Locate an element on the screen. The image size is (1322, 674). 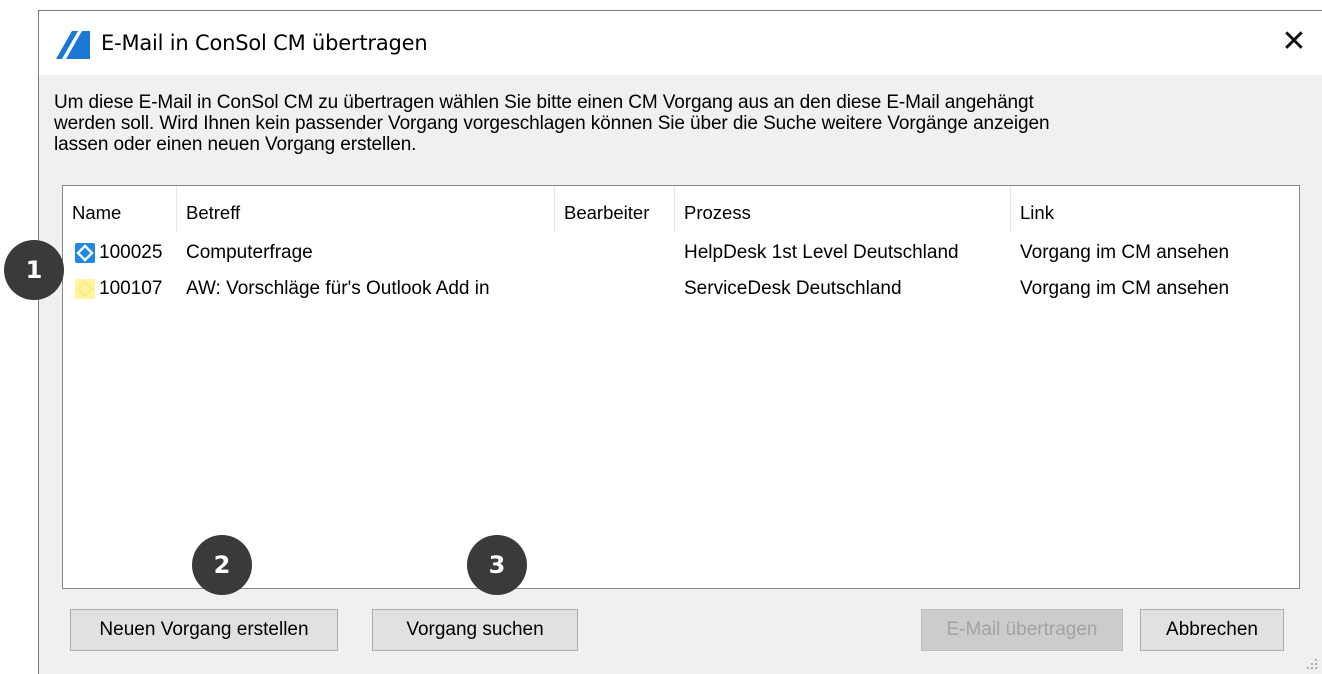
title-bar: E-Mail in ConSol CM übertragen ✕ is located at coordinates (680, 43).